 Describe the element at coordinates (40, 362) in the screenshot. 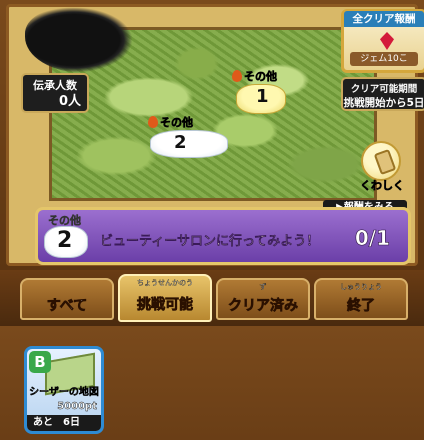

I see `grade-badge: B` at that location.